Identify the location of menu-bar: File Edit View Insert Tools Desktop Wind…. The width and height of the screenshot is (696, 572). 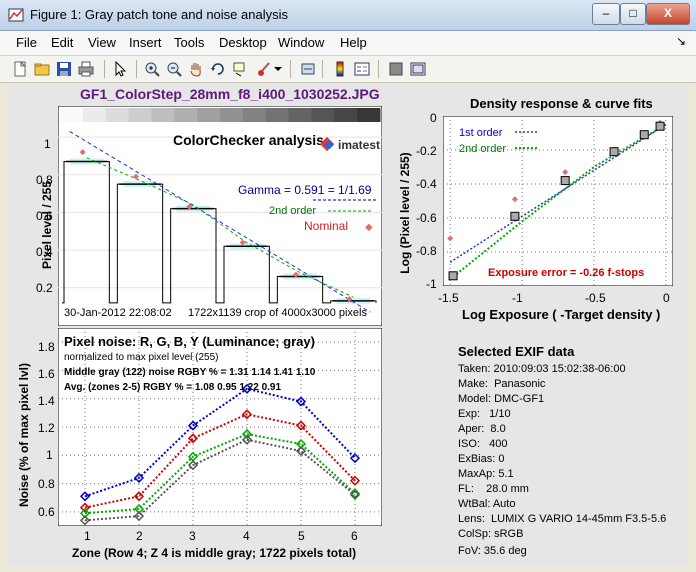
(348, 43).